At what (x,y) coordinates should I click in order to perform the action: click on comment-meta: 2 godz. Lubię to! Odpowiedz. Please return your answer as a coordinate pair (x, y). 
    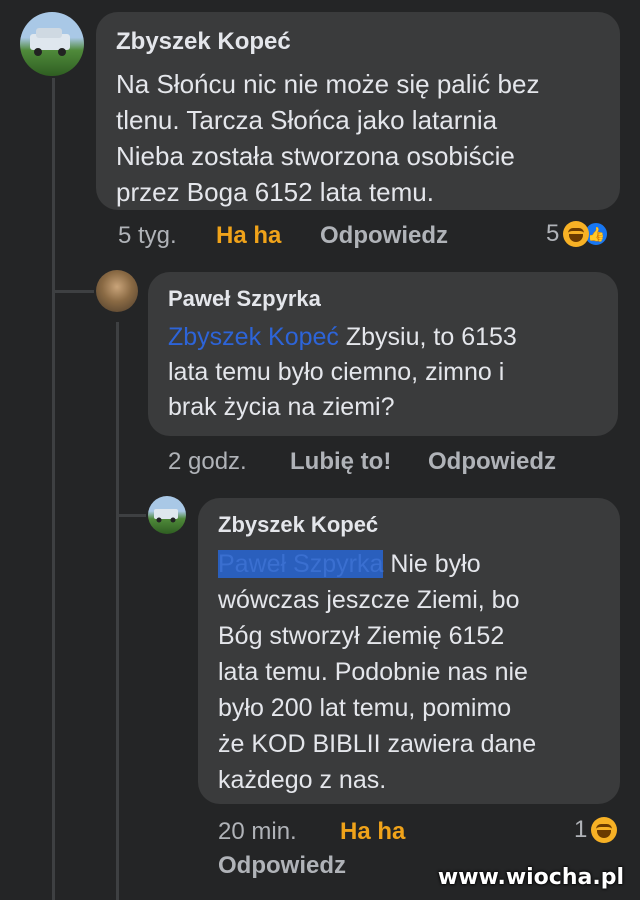
    Looking at the image, I should click on (378, 463).